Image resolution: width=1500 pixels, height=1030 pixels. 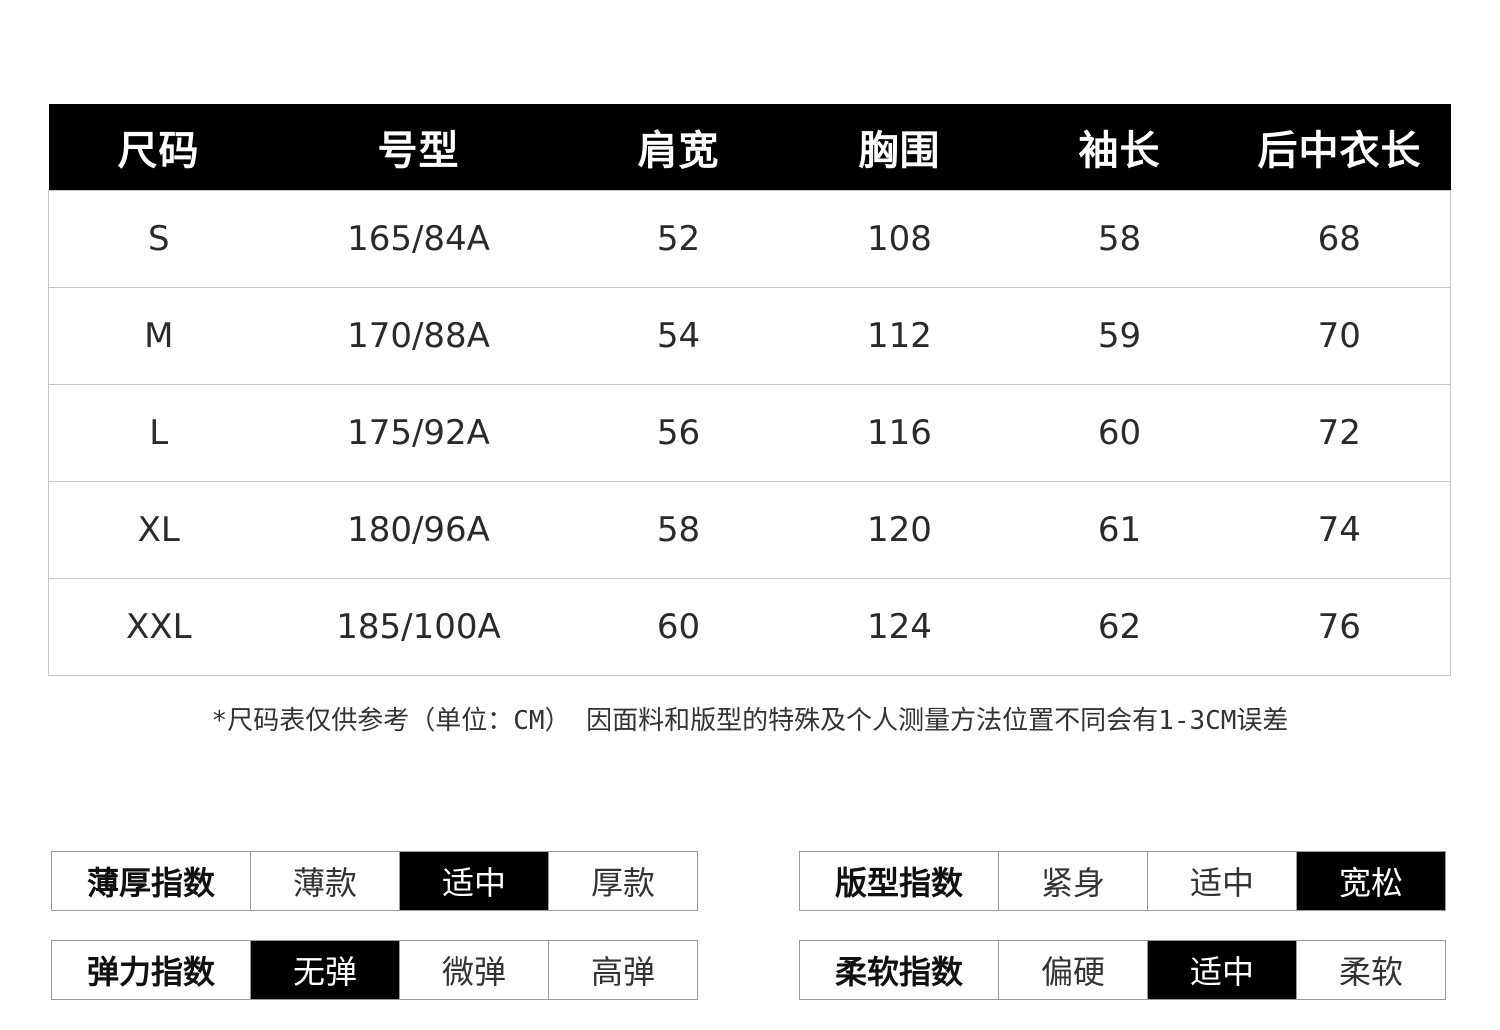 I want to click on cell-size: M, so click(x=158, y=336).